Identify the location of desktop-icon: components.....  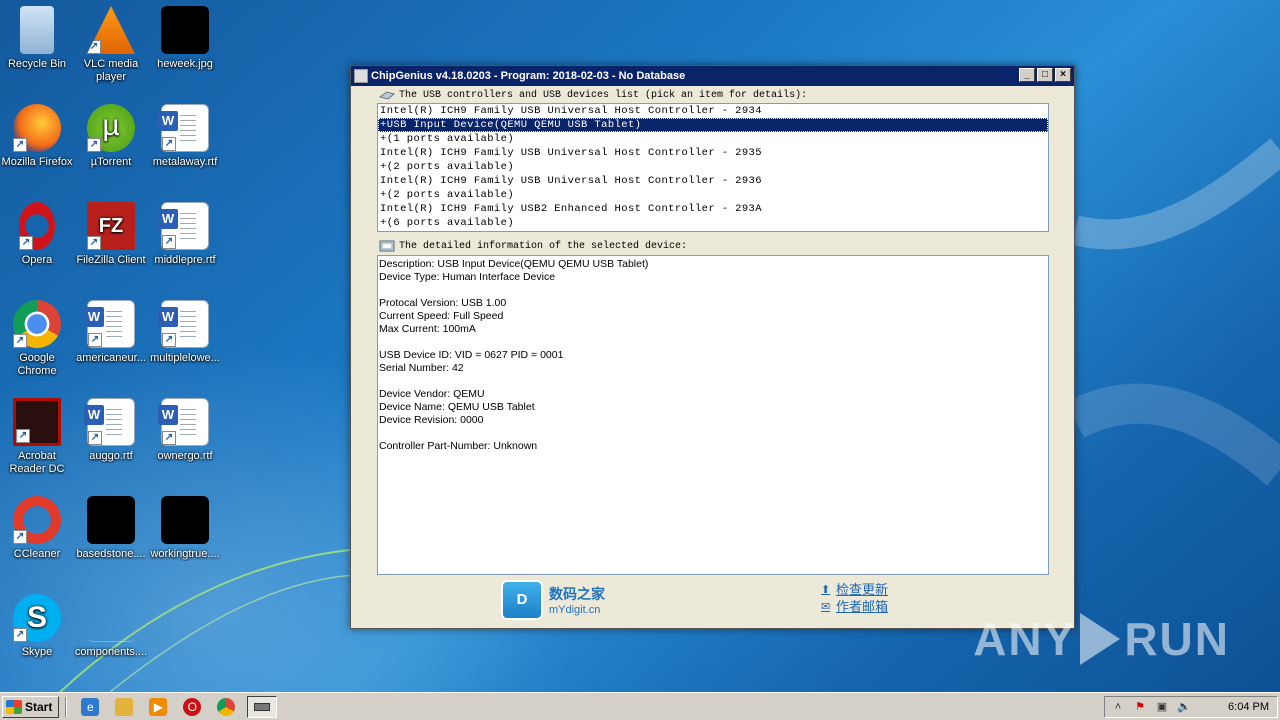
(111, 636).